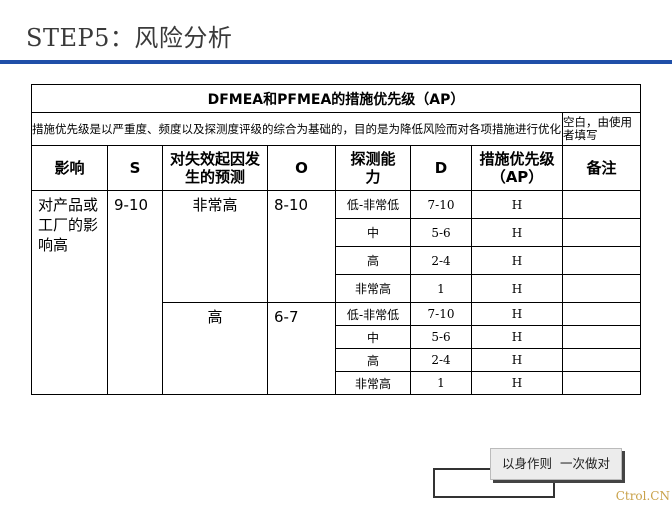 The height and width of the screenshot is (507, 672). What do you see at coordinates (215, 348) in the screenshot?
I see `prediction-cell: 高` at bounding box center [215, 348].